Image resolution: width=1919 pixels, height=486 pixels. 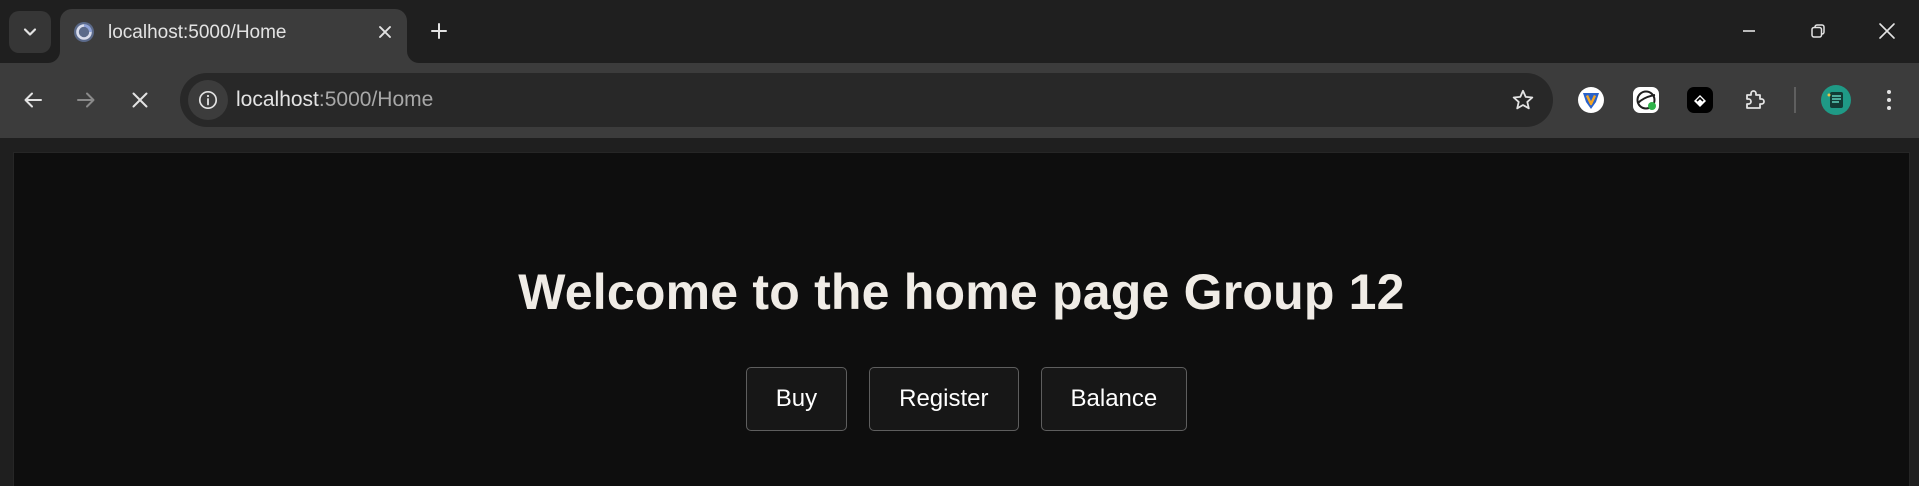 I want to click on minimize-button, so click(x=1749, y=31).